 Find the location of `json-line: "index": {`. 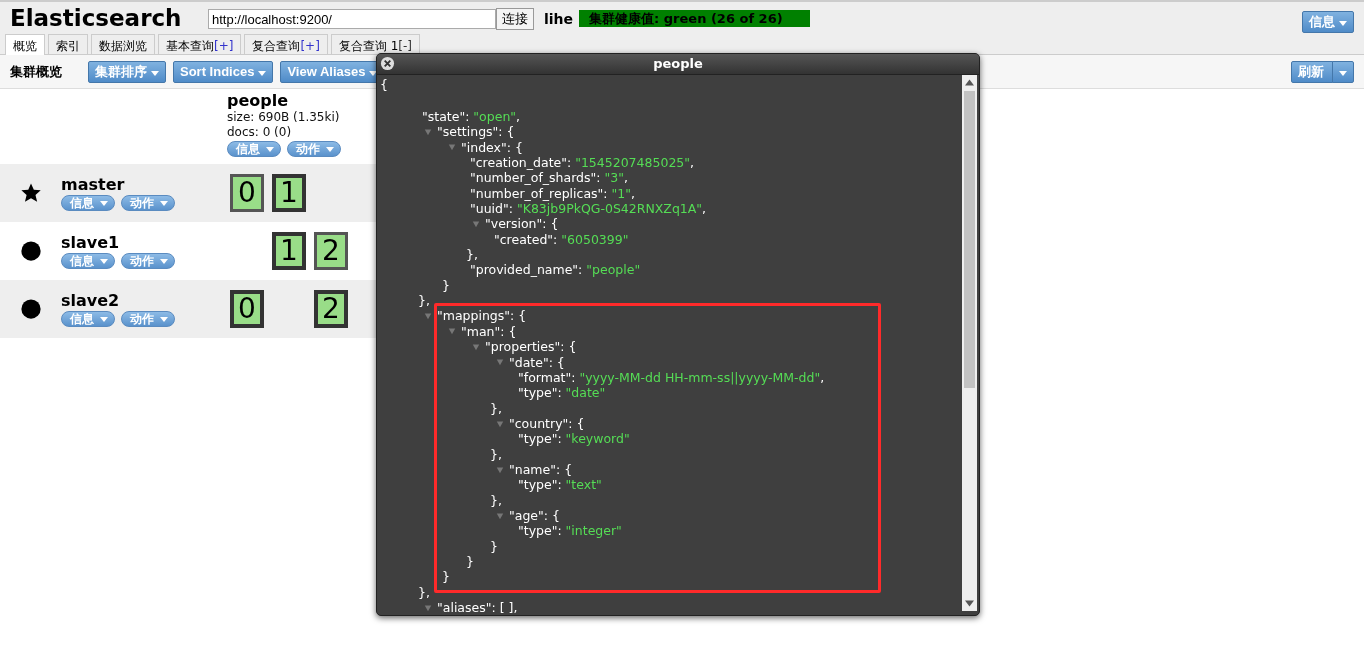

json-line: "index": { is located at coordinates (492, 147).